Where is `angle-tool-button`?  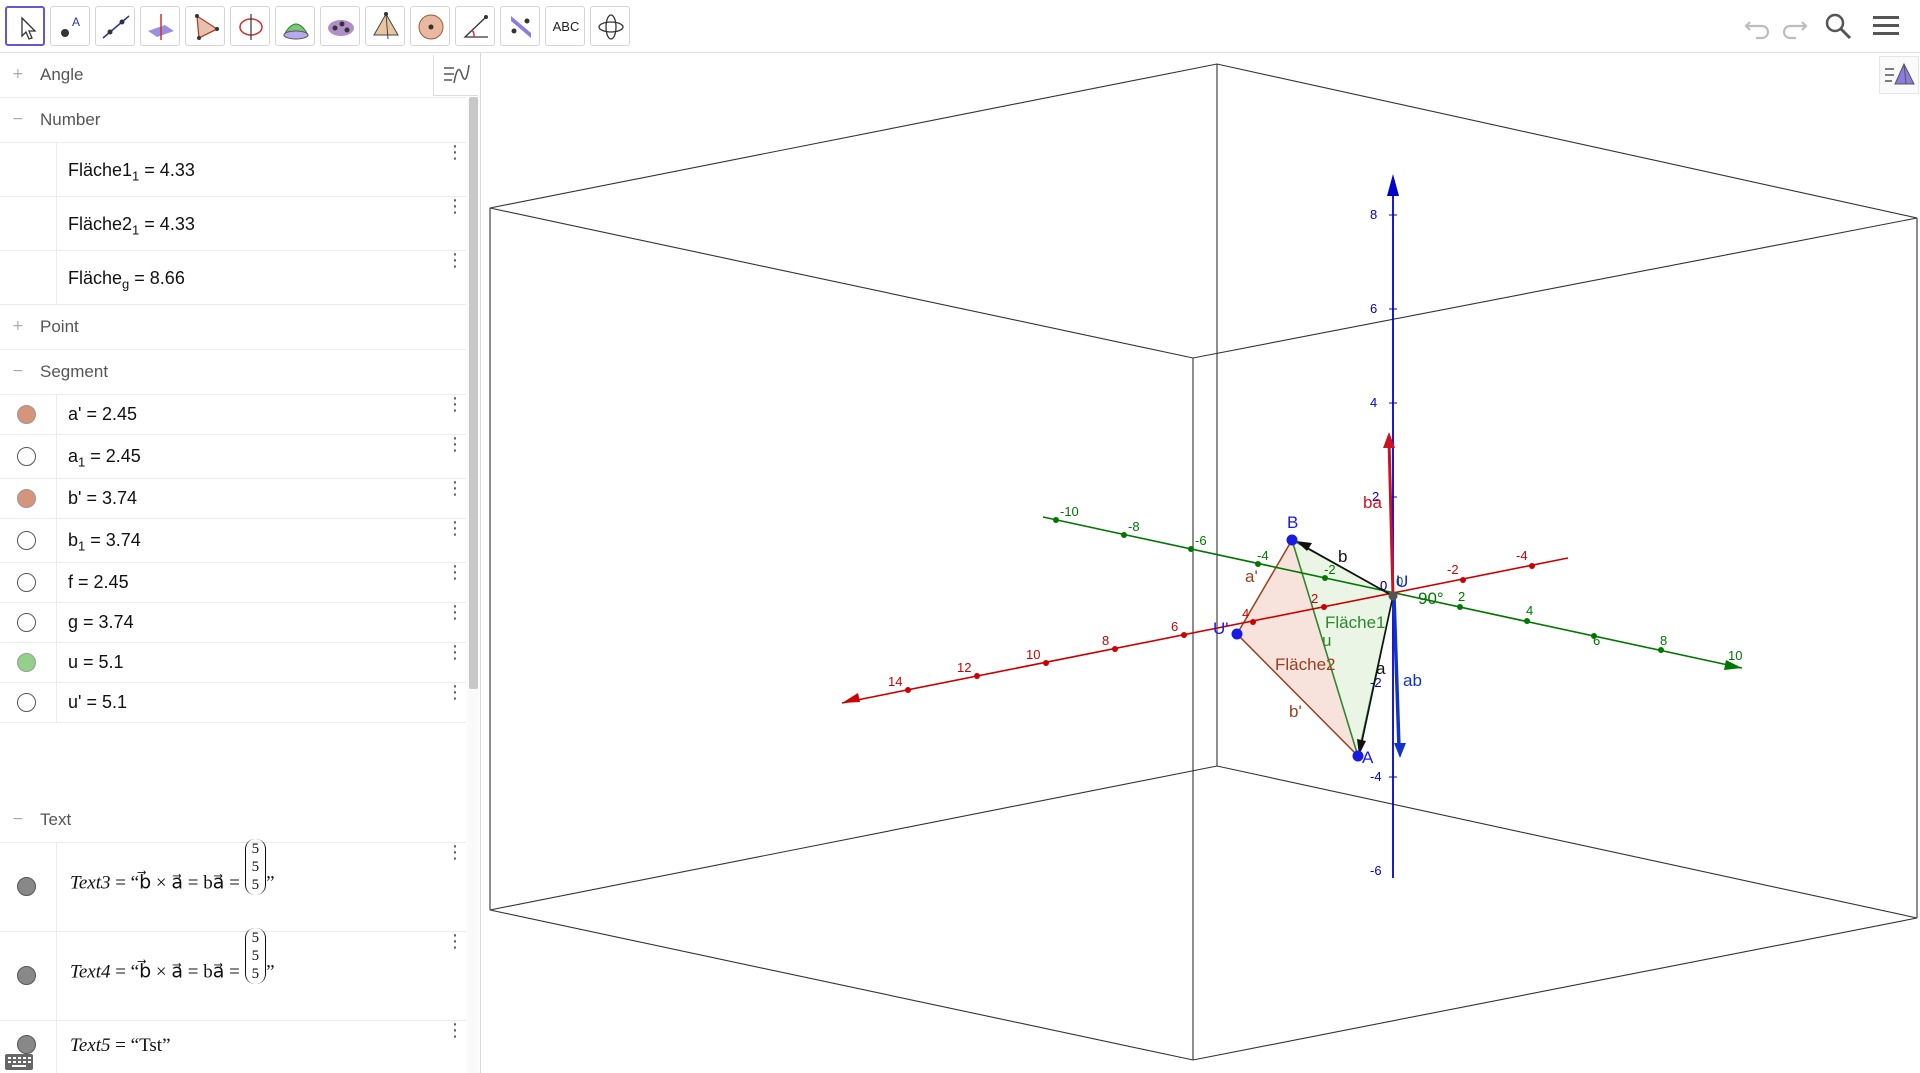 angle-tool-button is located at coordinates (475, 26).